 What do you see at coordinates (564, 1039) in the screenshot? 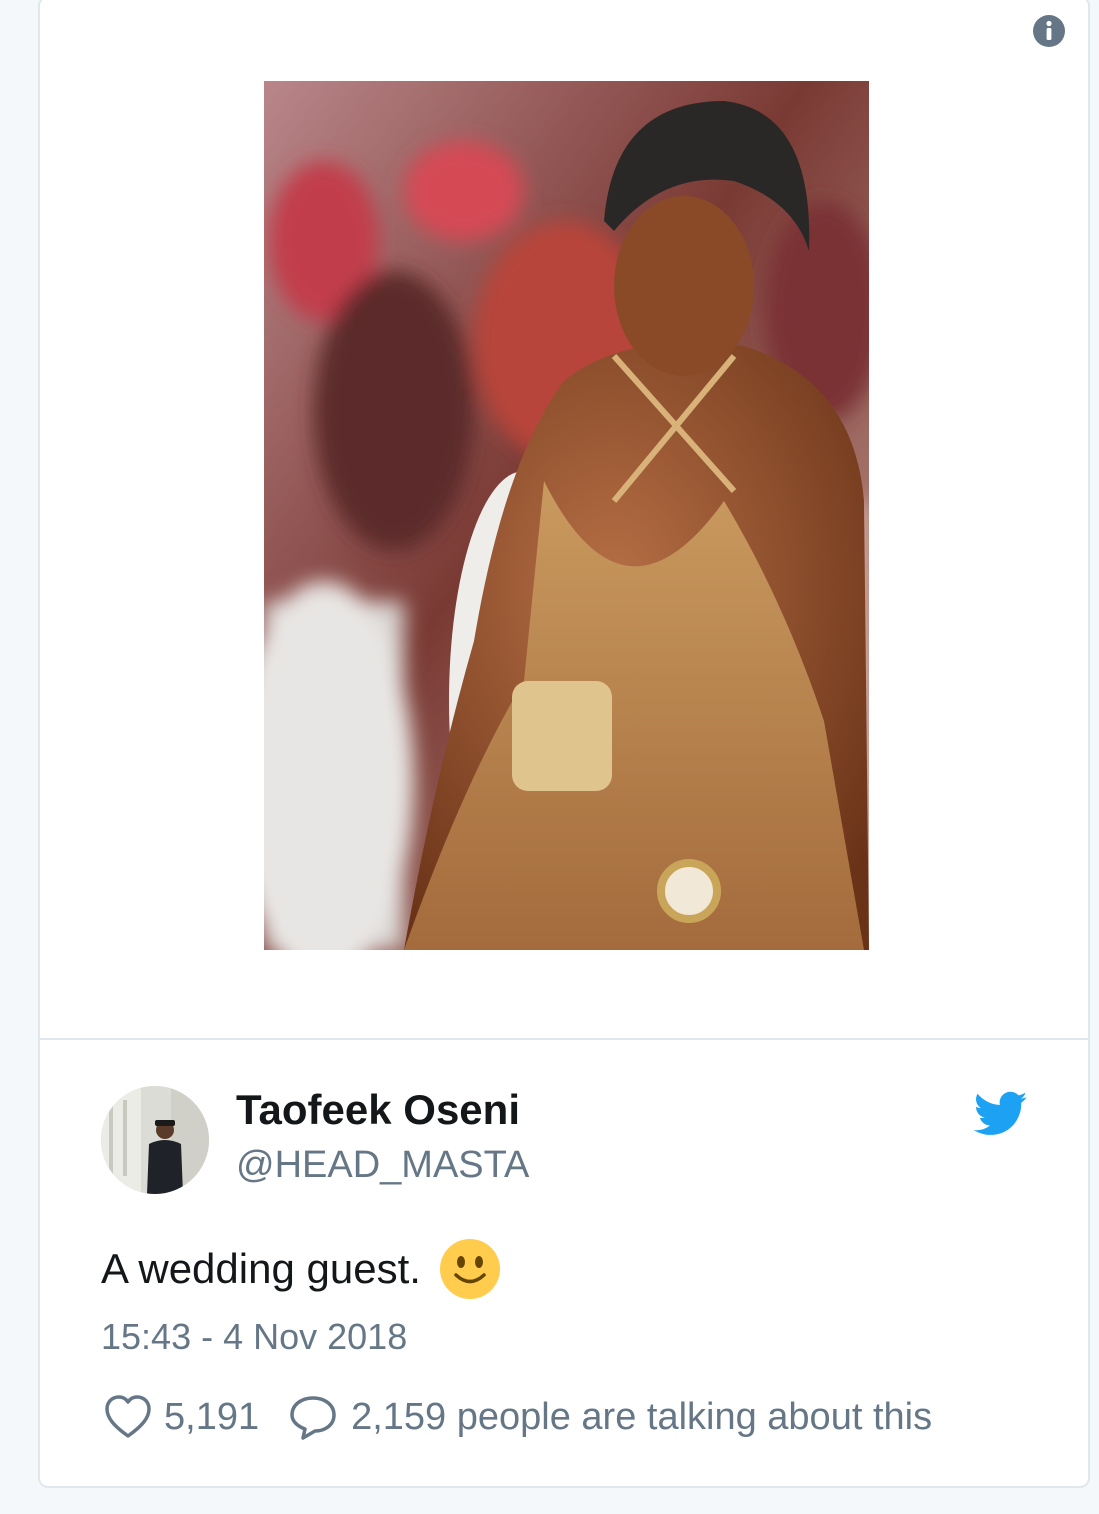
I see `divider` at bounding box center [564, 1039].